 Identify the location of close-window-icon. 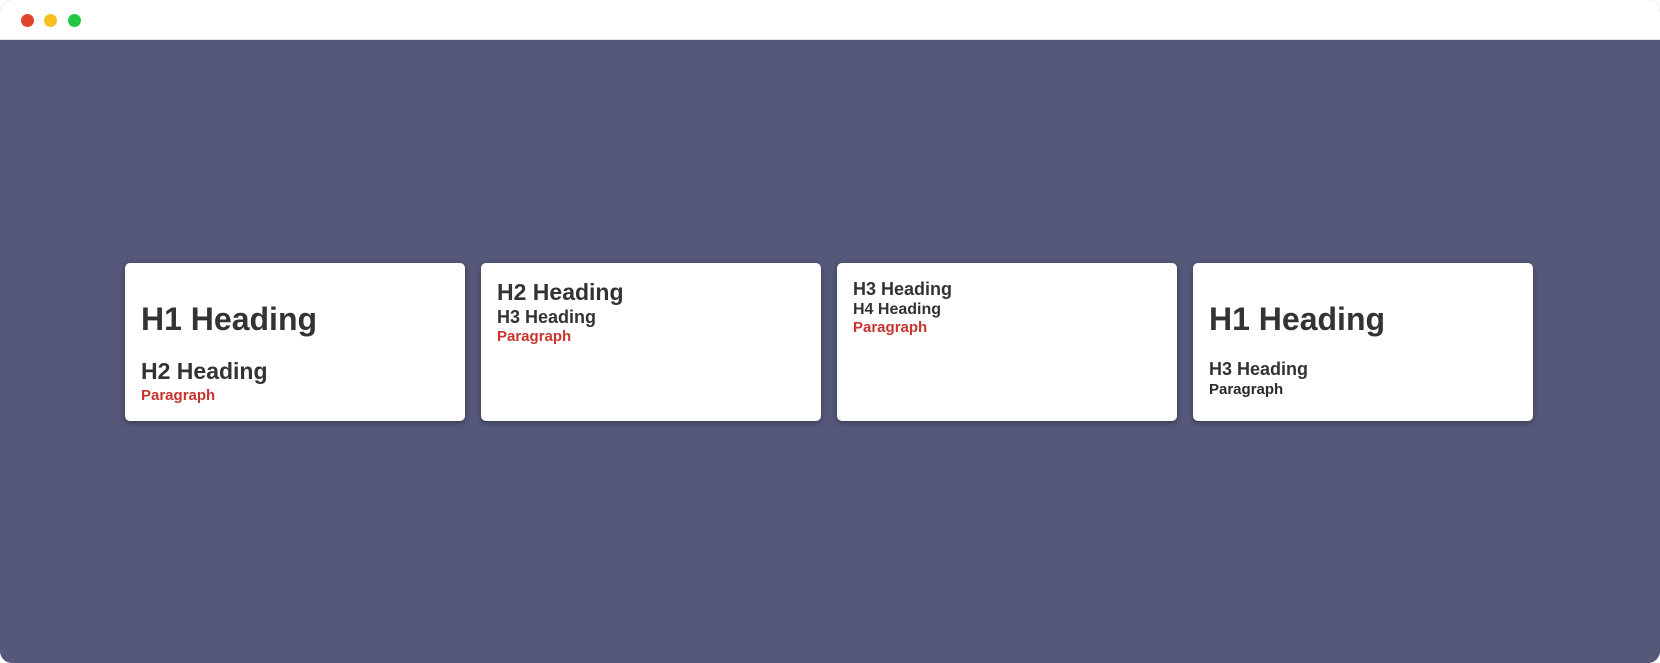
(27, 20).